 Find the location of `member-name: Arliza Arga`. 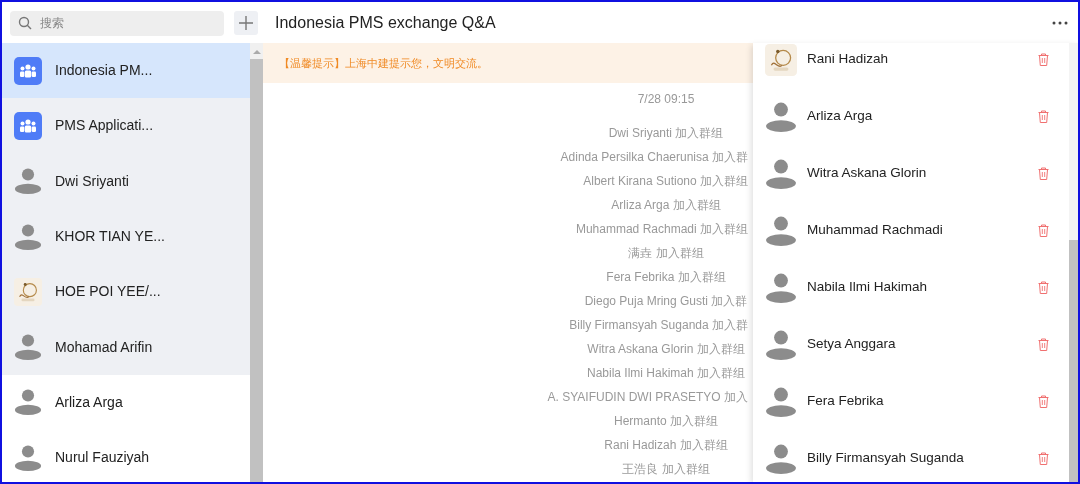

member-name: Arliza Arga is located at coordinates (840, 116).